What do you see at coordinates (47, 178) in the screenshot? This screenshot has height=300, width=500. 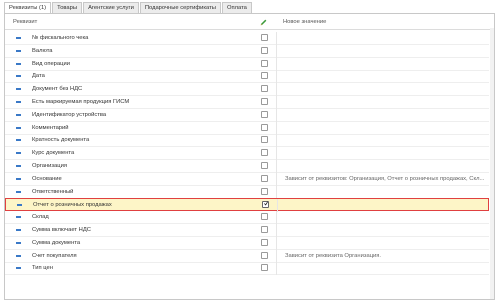 I see `requisite-name: Основание` at bounding box center [47, 178].